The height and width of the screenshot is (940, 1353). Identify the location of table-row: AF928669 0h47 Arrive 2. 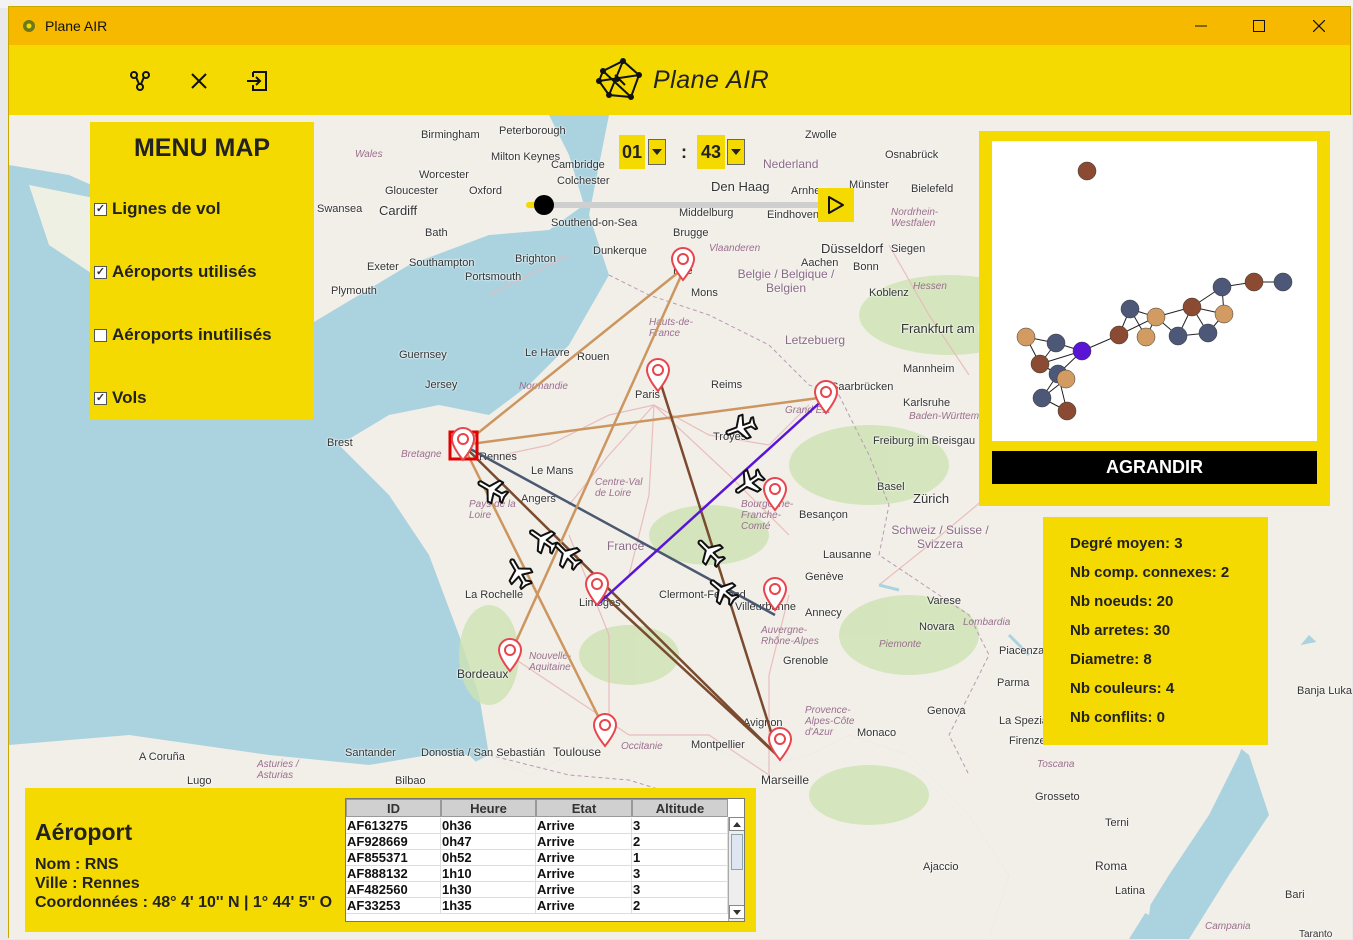
(537, 842).